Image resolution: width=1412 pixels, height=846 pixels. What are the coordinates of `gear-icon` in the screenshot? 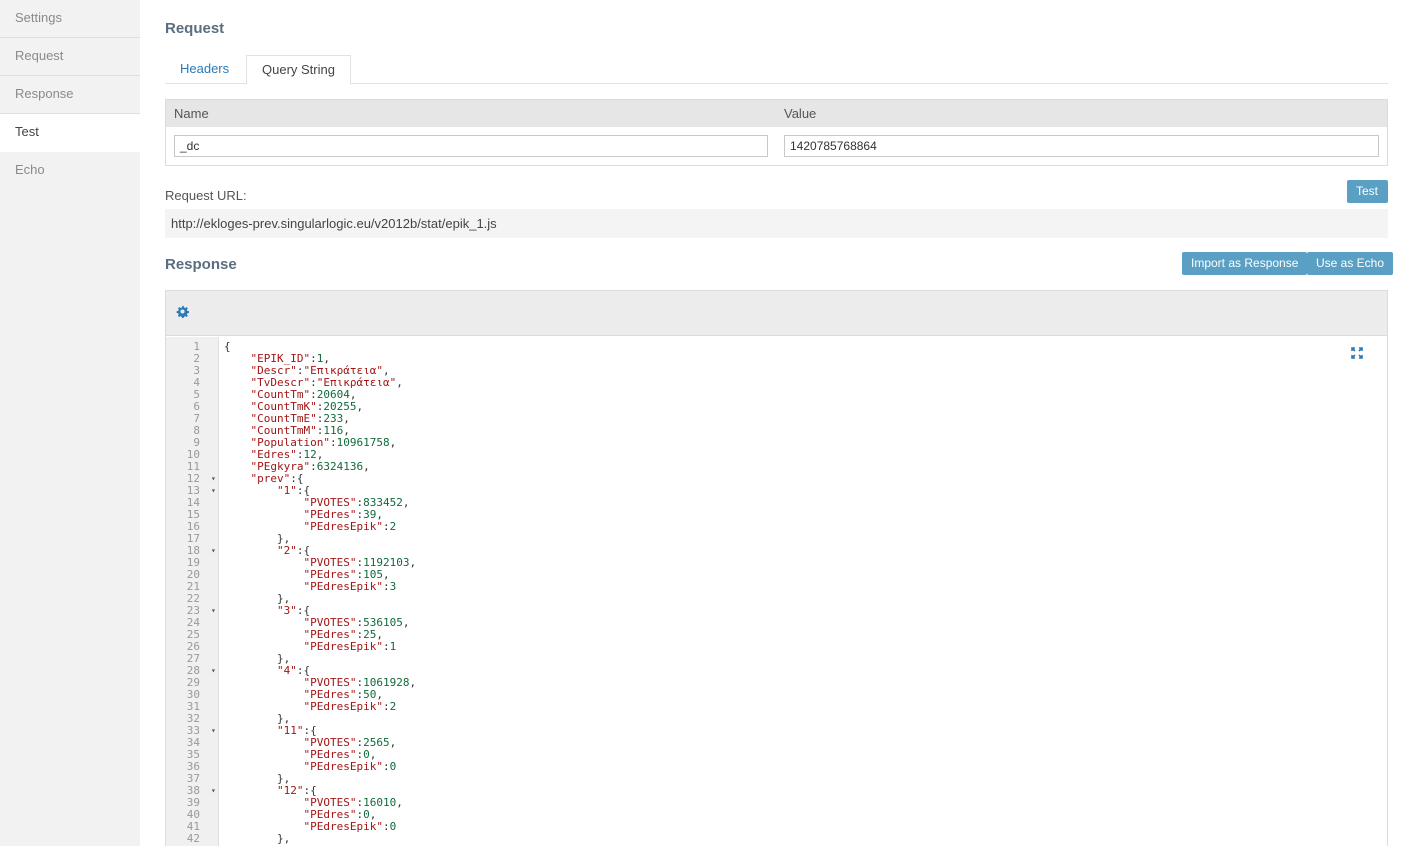 It's located at (183, 312).